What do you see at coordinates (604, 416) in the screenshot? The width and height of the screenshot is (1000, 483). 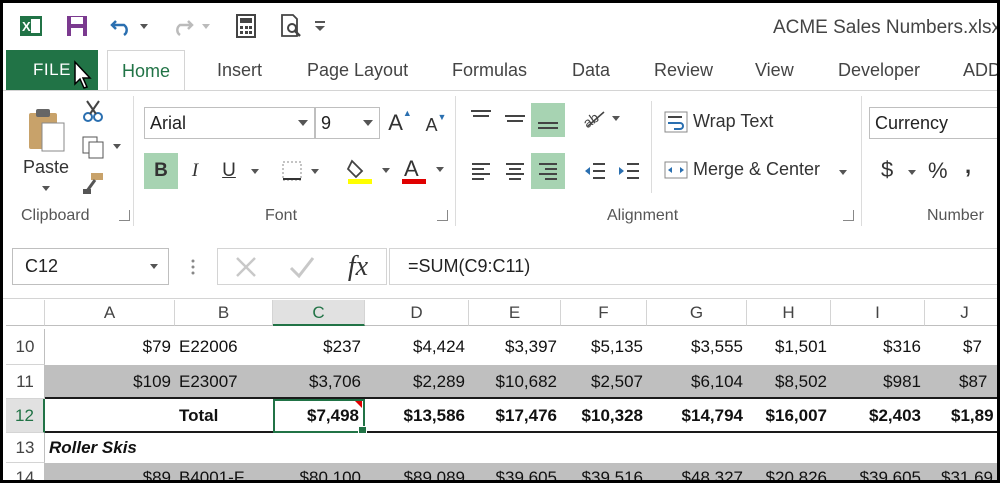 I see `cell-f12: $10,328` at bounding box center [604, 416].